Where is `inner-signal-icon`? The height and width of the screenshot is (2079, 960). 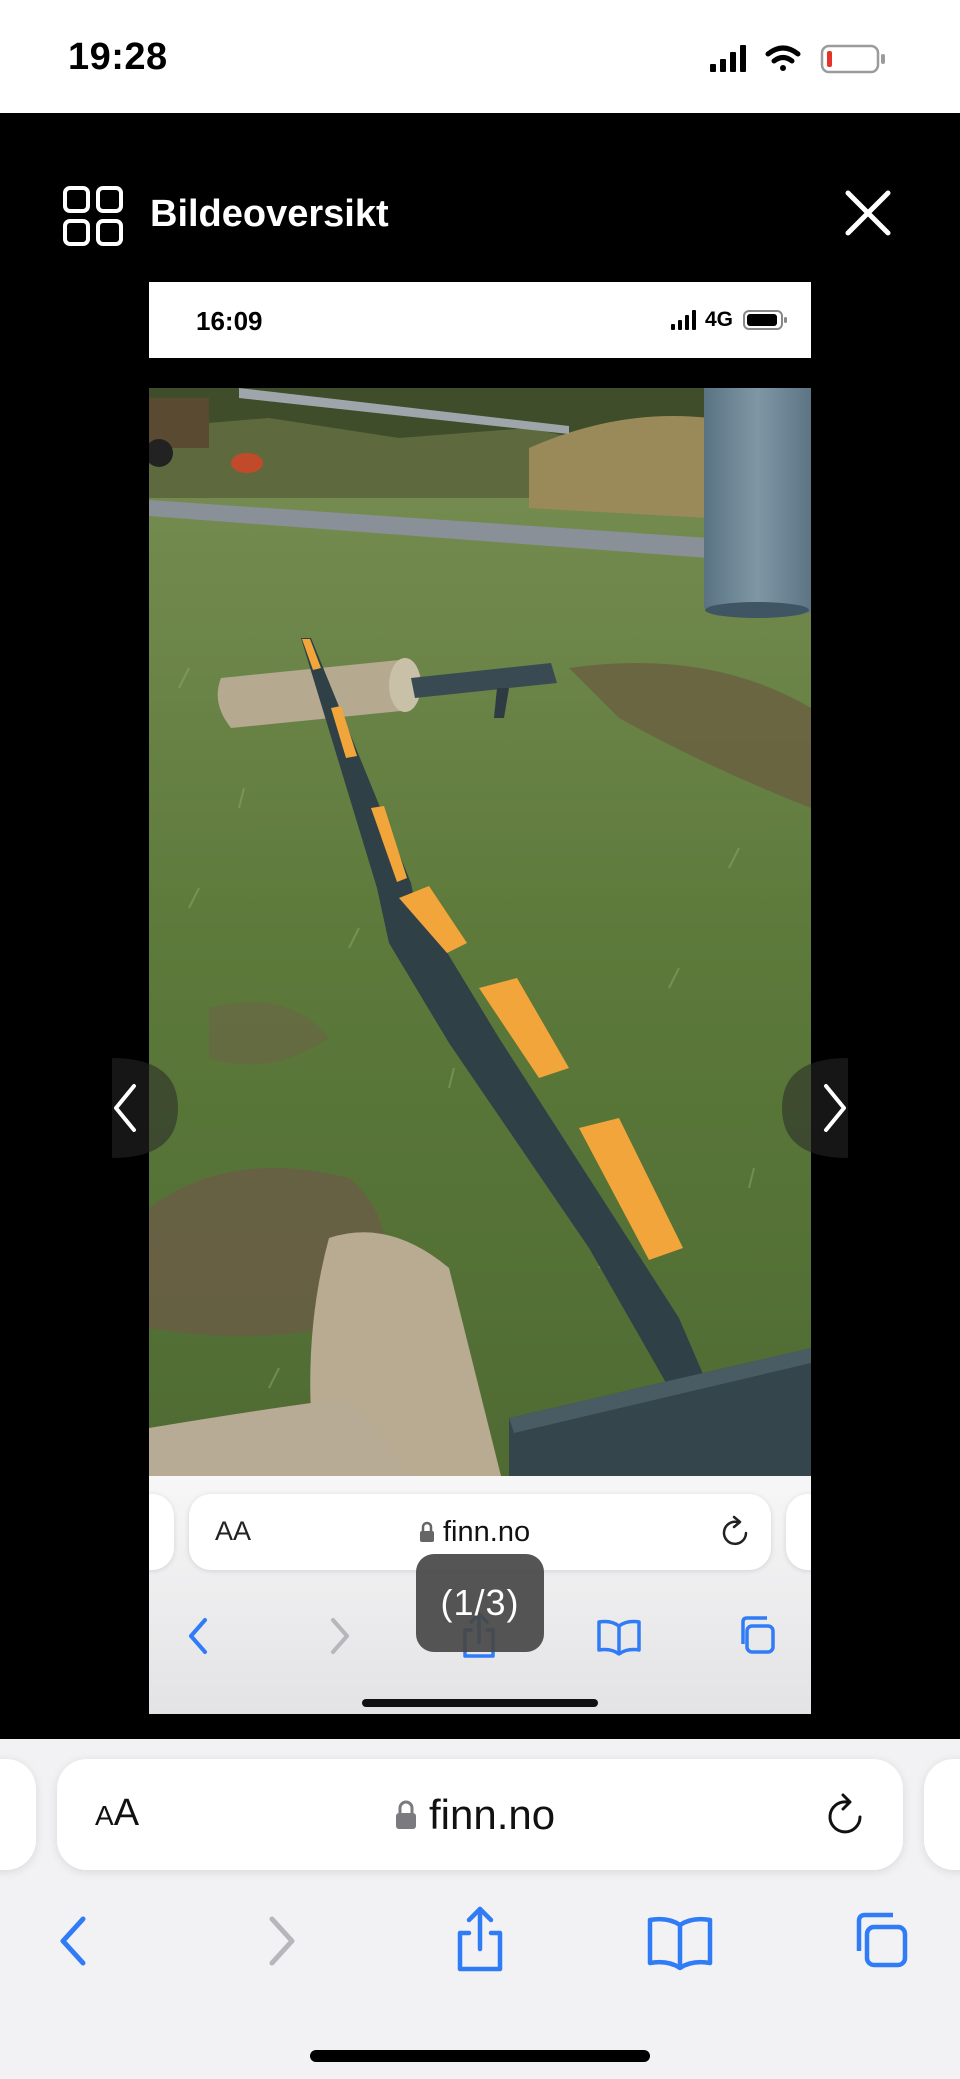 inner-signal-icon is located at coordinates (683, 320).